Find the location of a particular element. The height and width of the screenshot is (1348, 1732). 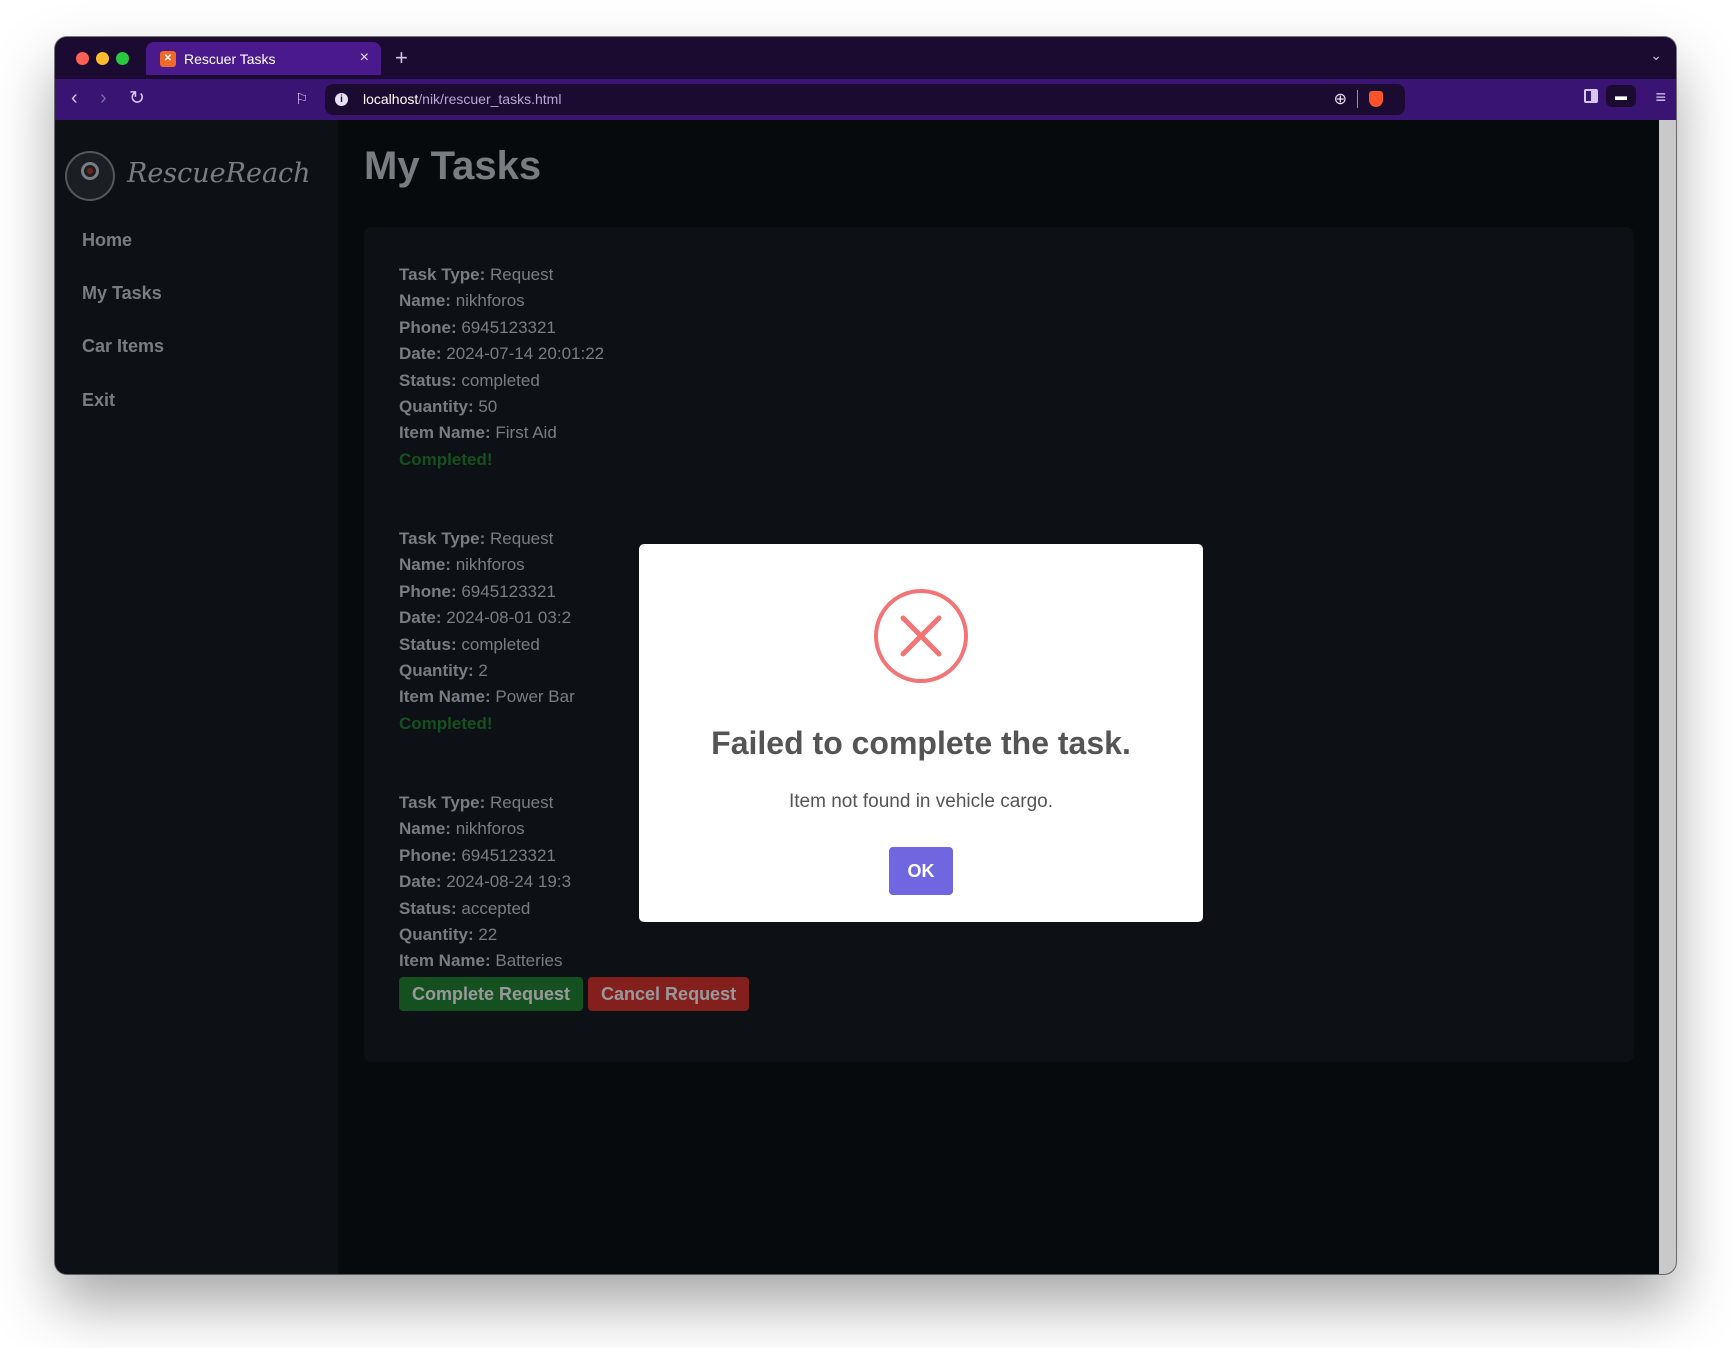

xampp-favicon-icon: ✕ is located at coordinates (168, 59).